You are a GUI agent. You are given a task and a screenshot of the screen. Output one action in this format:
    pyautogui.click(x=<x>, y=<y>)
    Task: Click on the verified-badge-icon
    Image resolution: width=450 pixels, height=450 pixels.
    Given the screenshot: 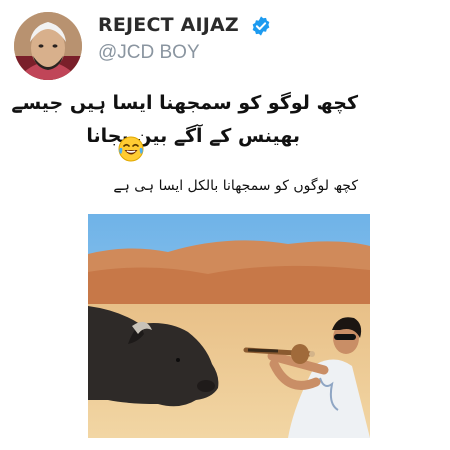 What is the action you would take?
    pyautogui.click(x=261, y=26)
    